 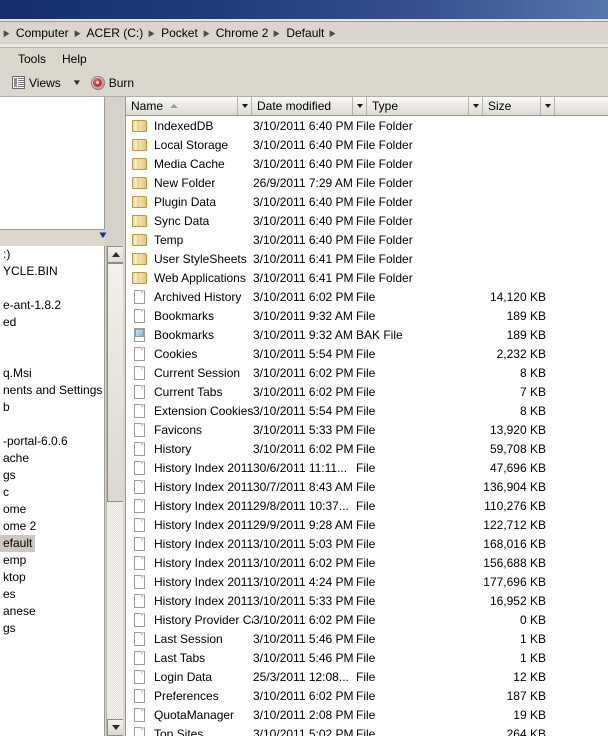 What do you see at coordinates (36, 83) in the screenshot?
I see `views-button: Views` at bounding box center [36, 83].